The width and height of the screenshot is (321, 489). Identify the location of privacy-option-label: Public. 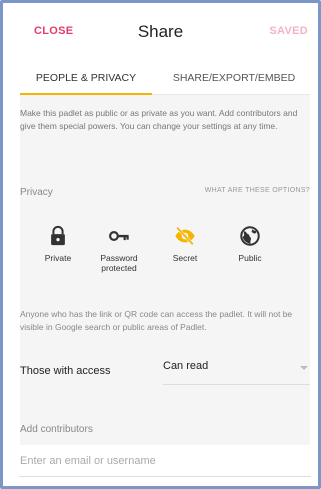
(250, 258).